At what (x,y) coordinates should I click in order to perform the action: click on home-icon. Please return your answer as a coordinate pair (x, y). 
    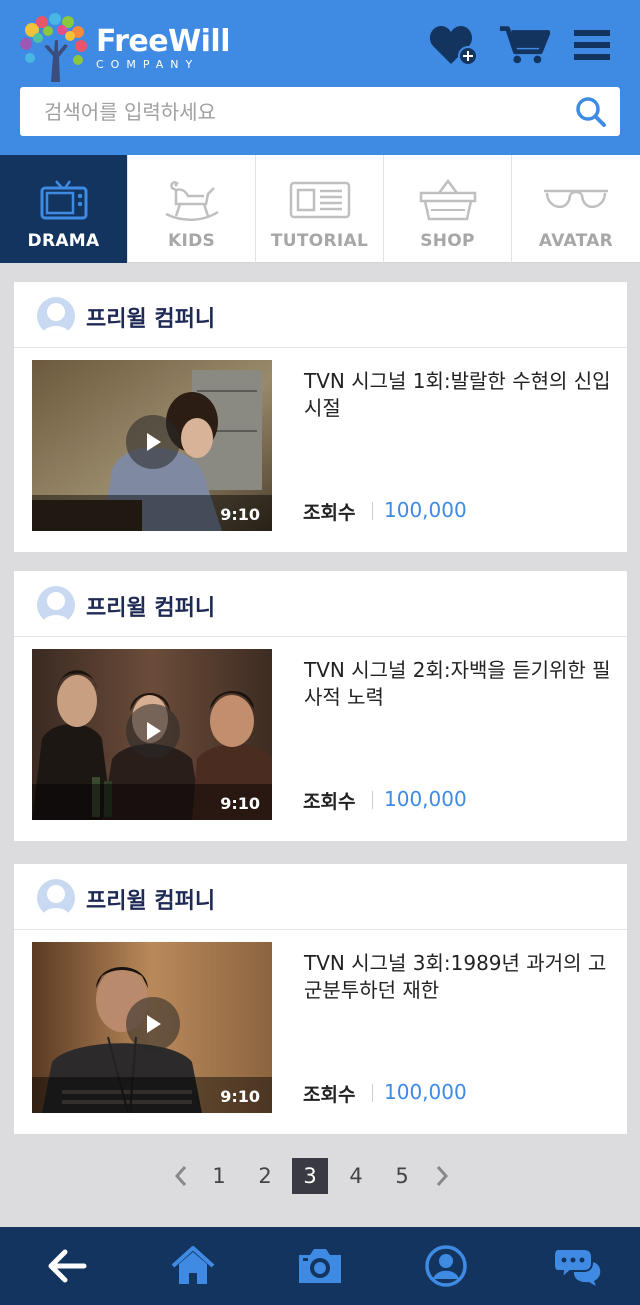
    Looking at the image, I should click on (193, 1265).